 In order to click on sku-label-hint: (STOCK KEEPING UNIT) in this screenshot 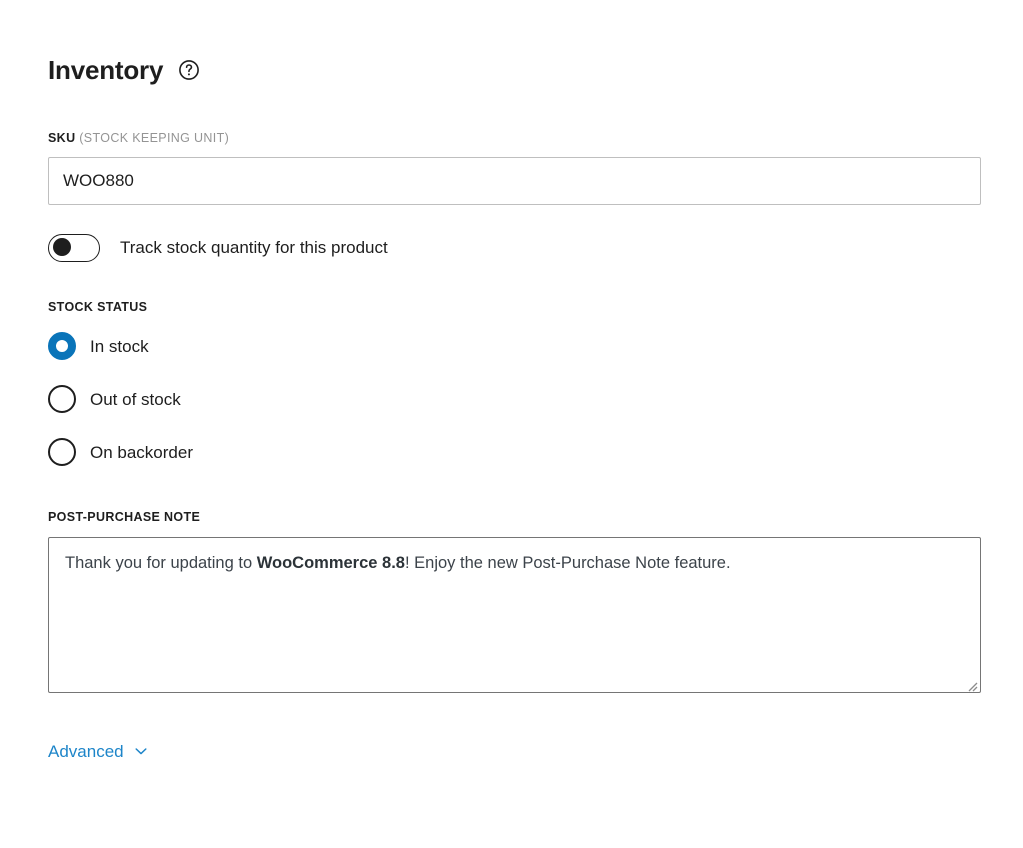, I will do `click(154, 138)`.